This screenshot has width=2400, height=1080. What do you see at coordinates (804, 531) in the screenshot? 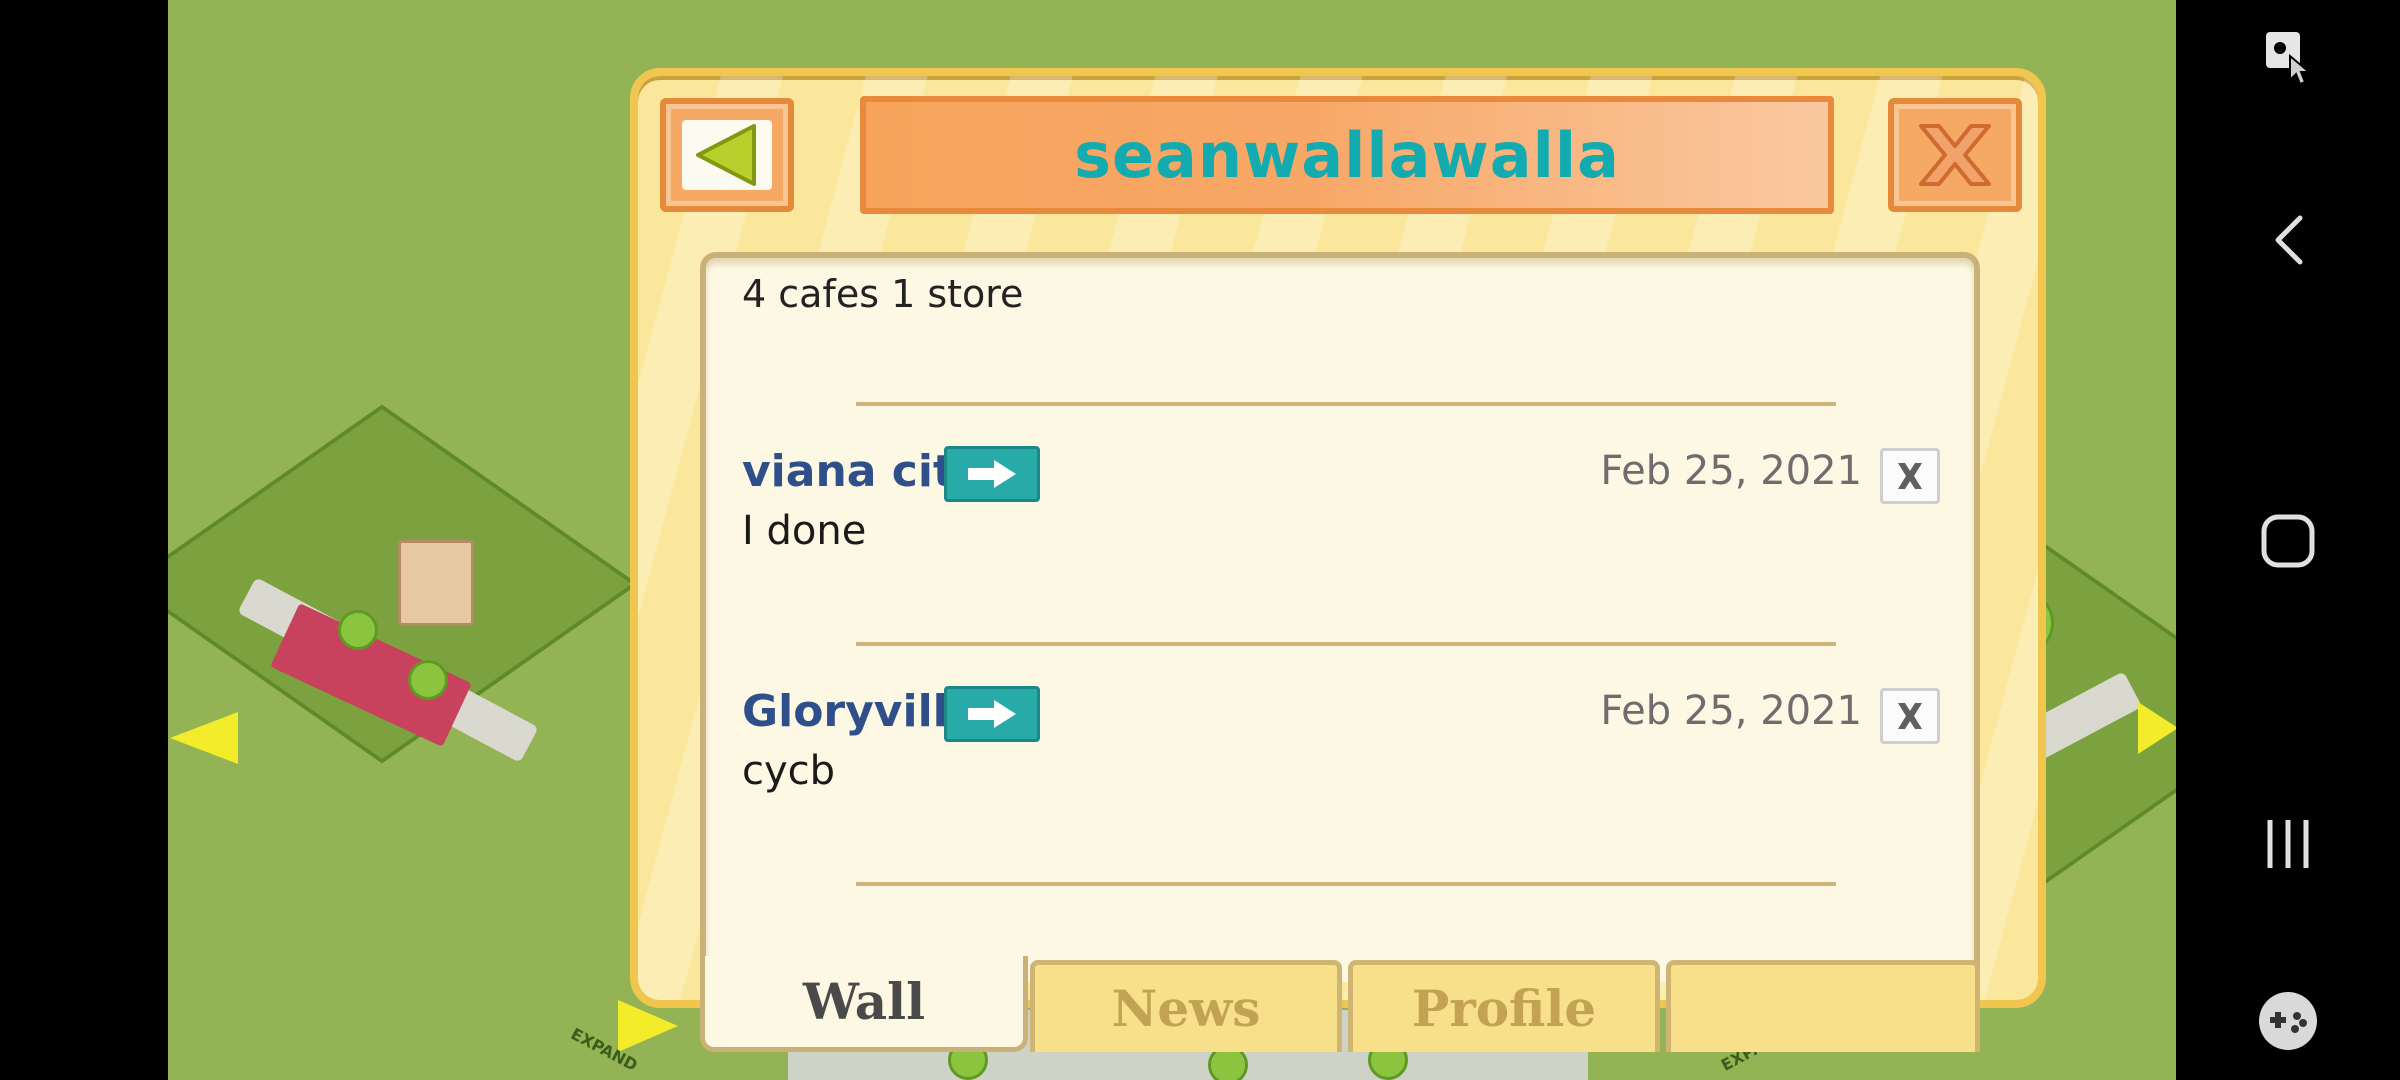
I see `post-message: I done` at bounding box center [804, 531].